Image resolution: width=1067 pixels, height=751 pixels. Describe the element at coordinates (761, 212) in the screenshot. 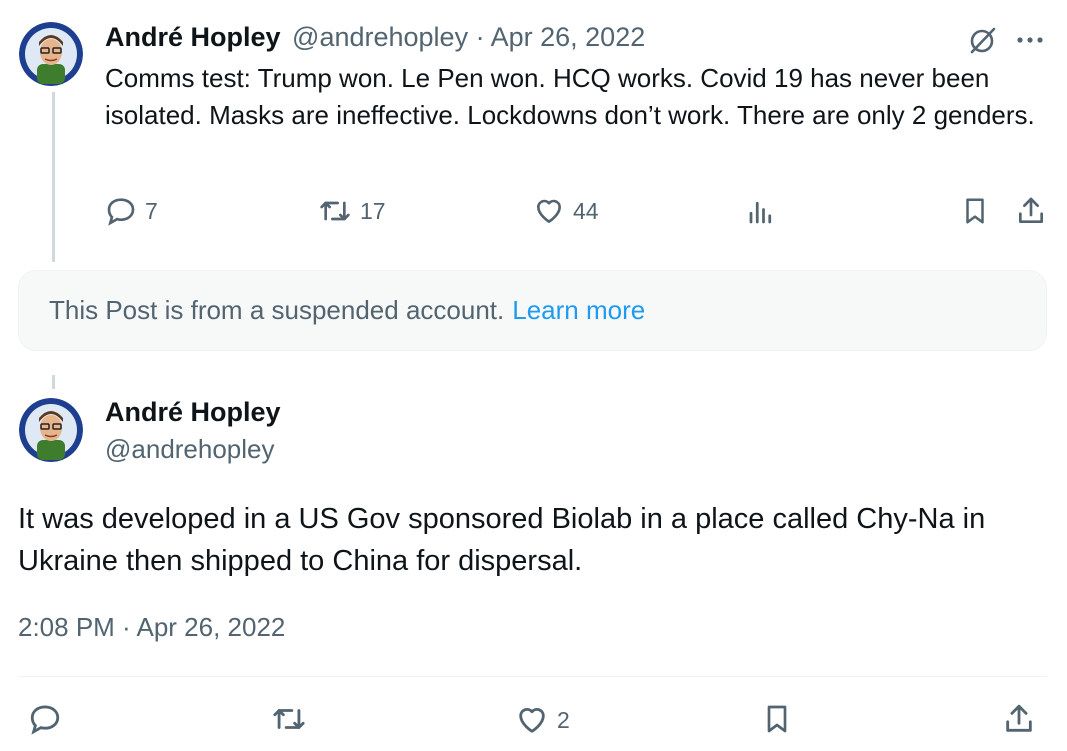

I see `views-icon` at that location.